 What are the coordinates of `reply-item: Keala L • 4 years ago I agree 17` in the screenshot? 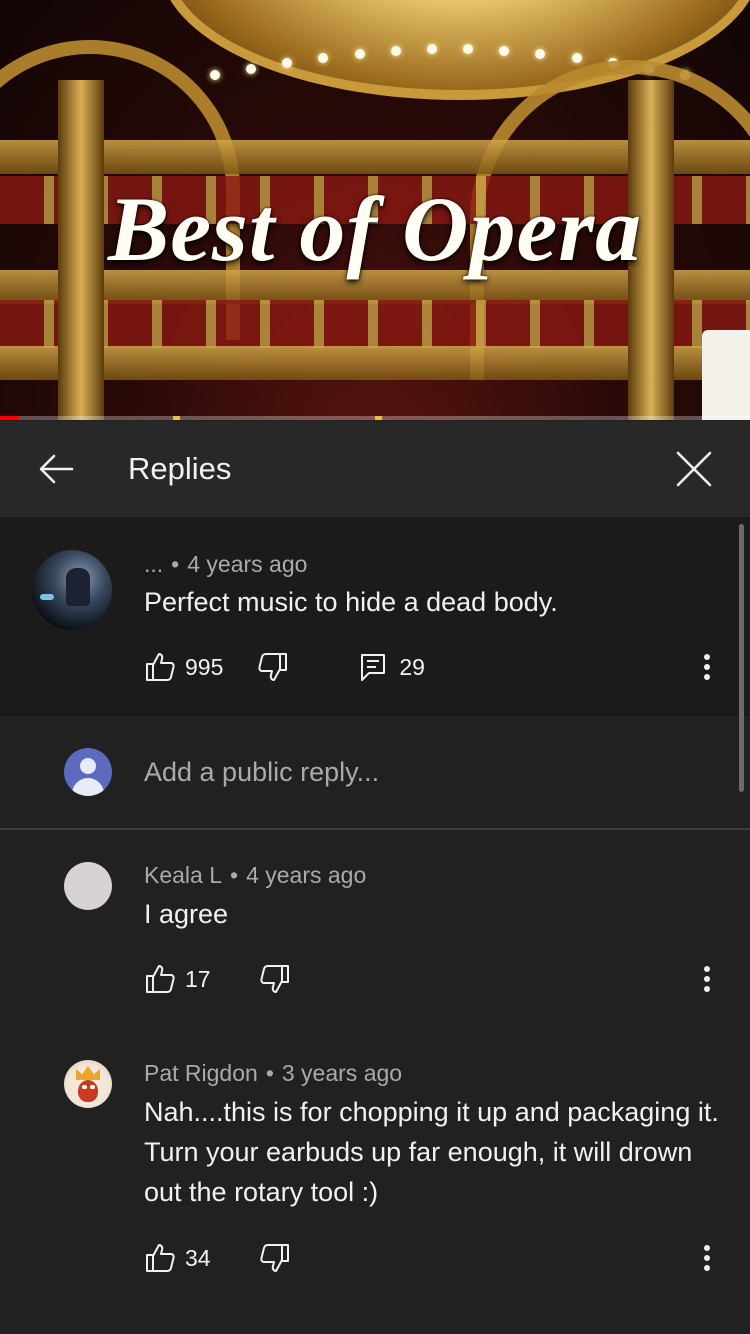 It's located at (375, 929).